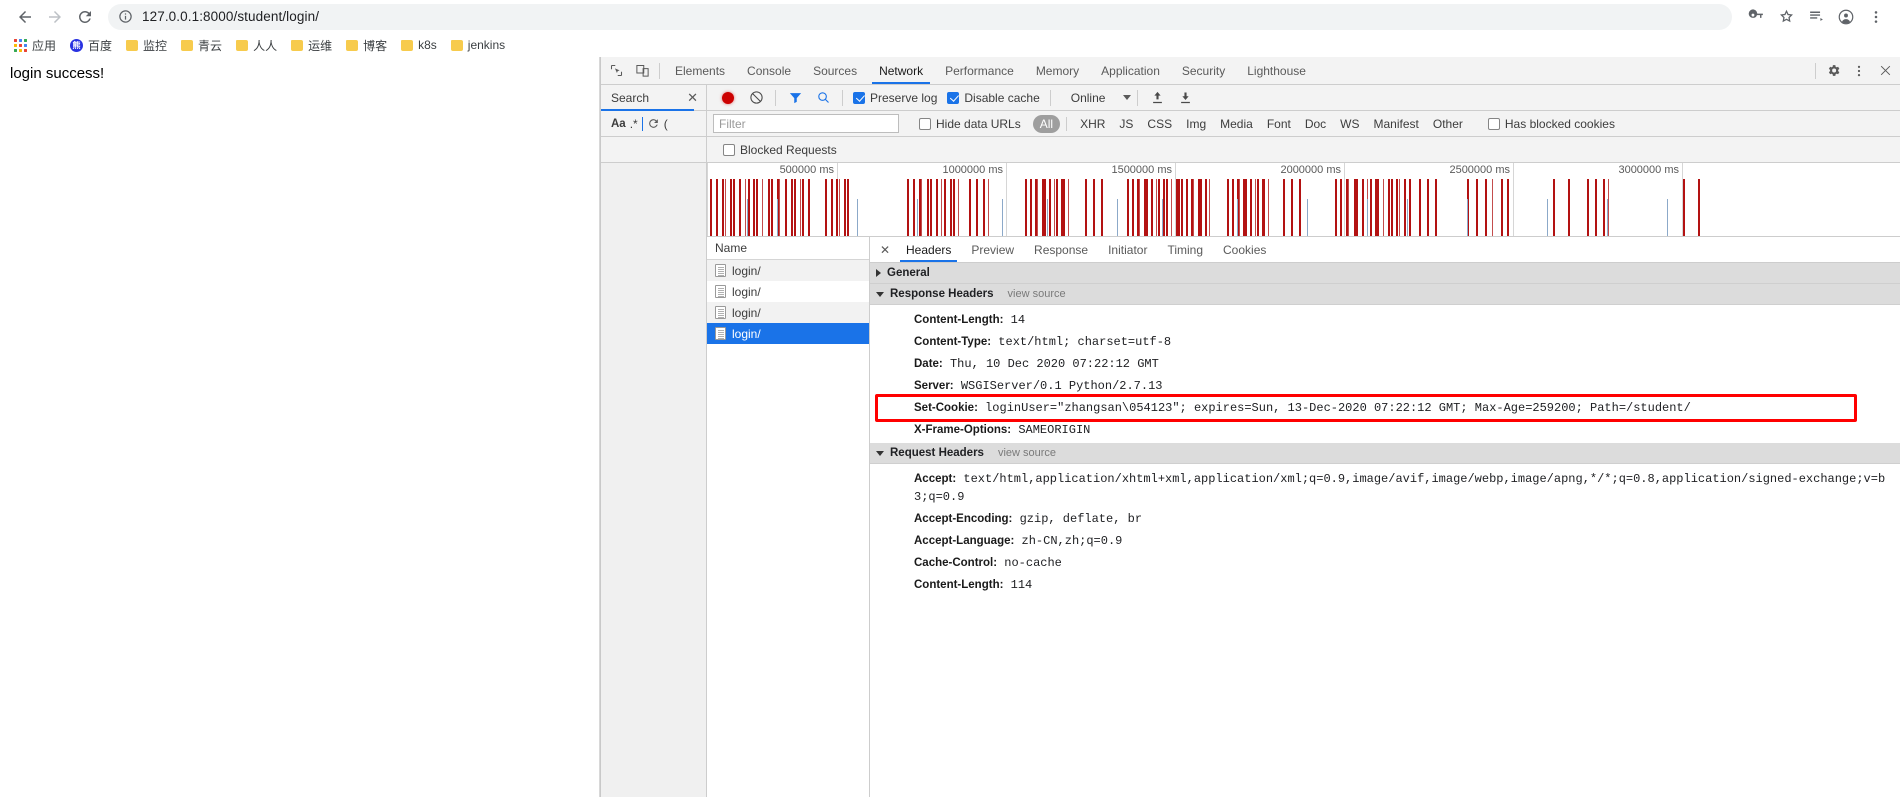 The image size is (1900, 797). I want to click on detail-tab-response: Response, so click(1061, 249).